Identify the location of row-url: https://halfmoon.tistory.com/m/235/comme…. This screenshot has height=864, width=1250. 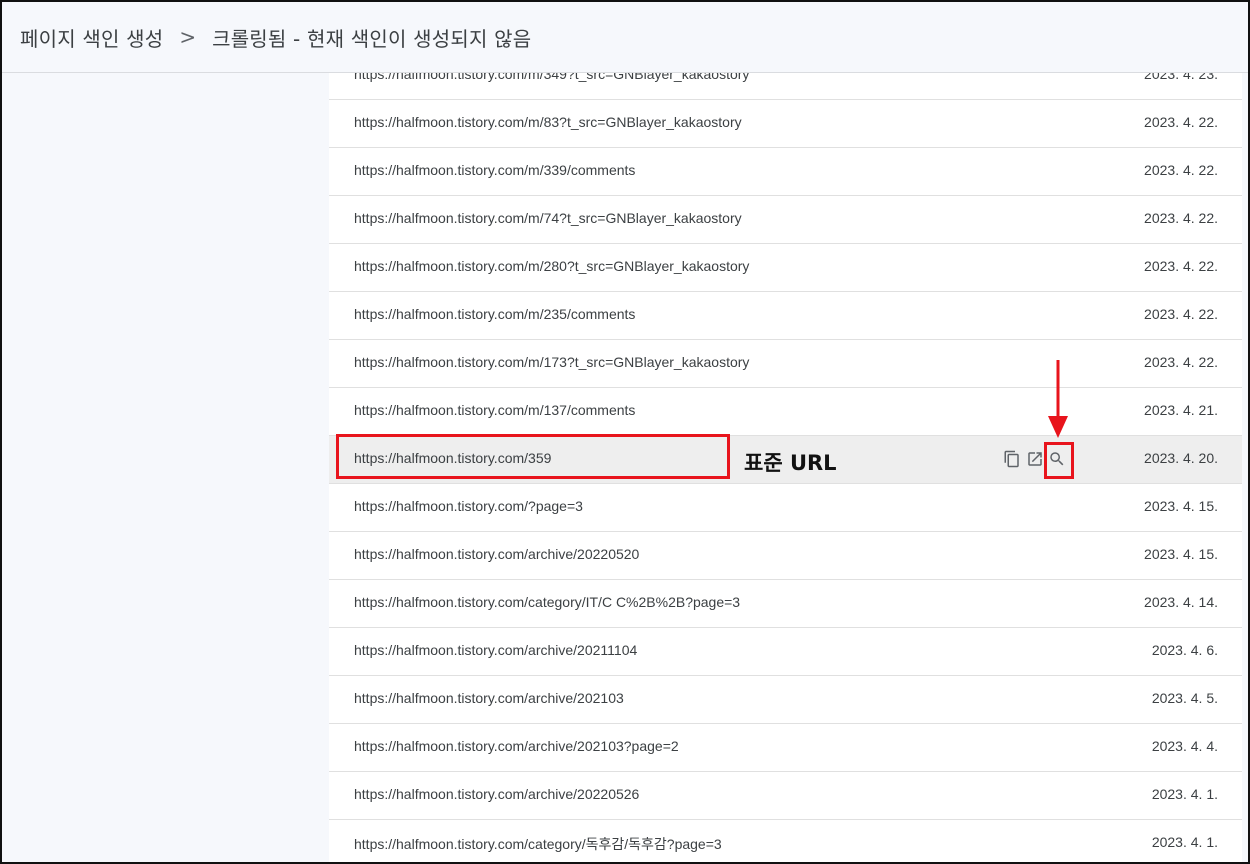
(495, 314).